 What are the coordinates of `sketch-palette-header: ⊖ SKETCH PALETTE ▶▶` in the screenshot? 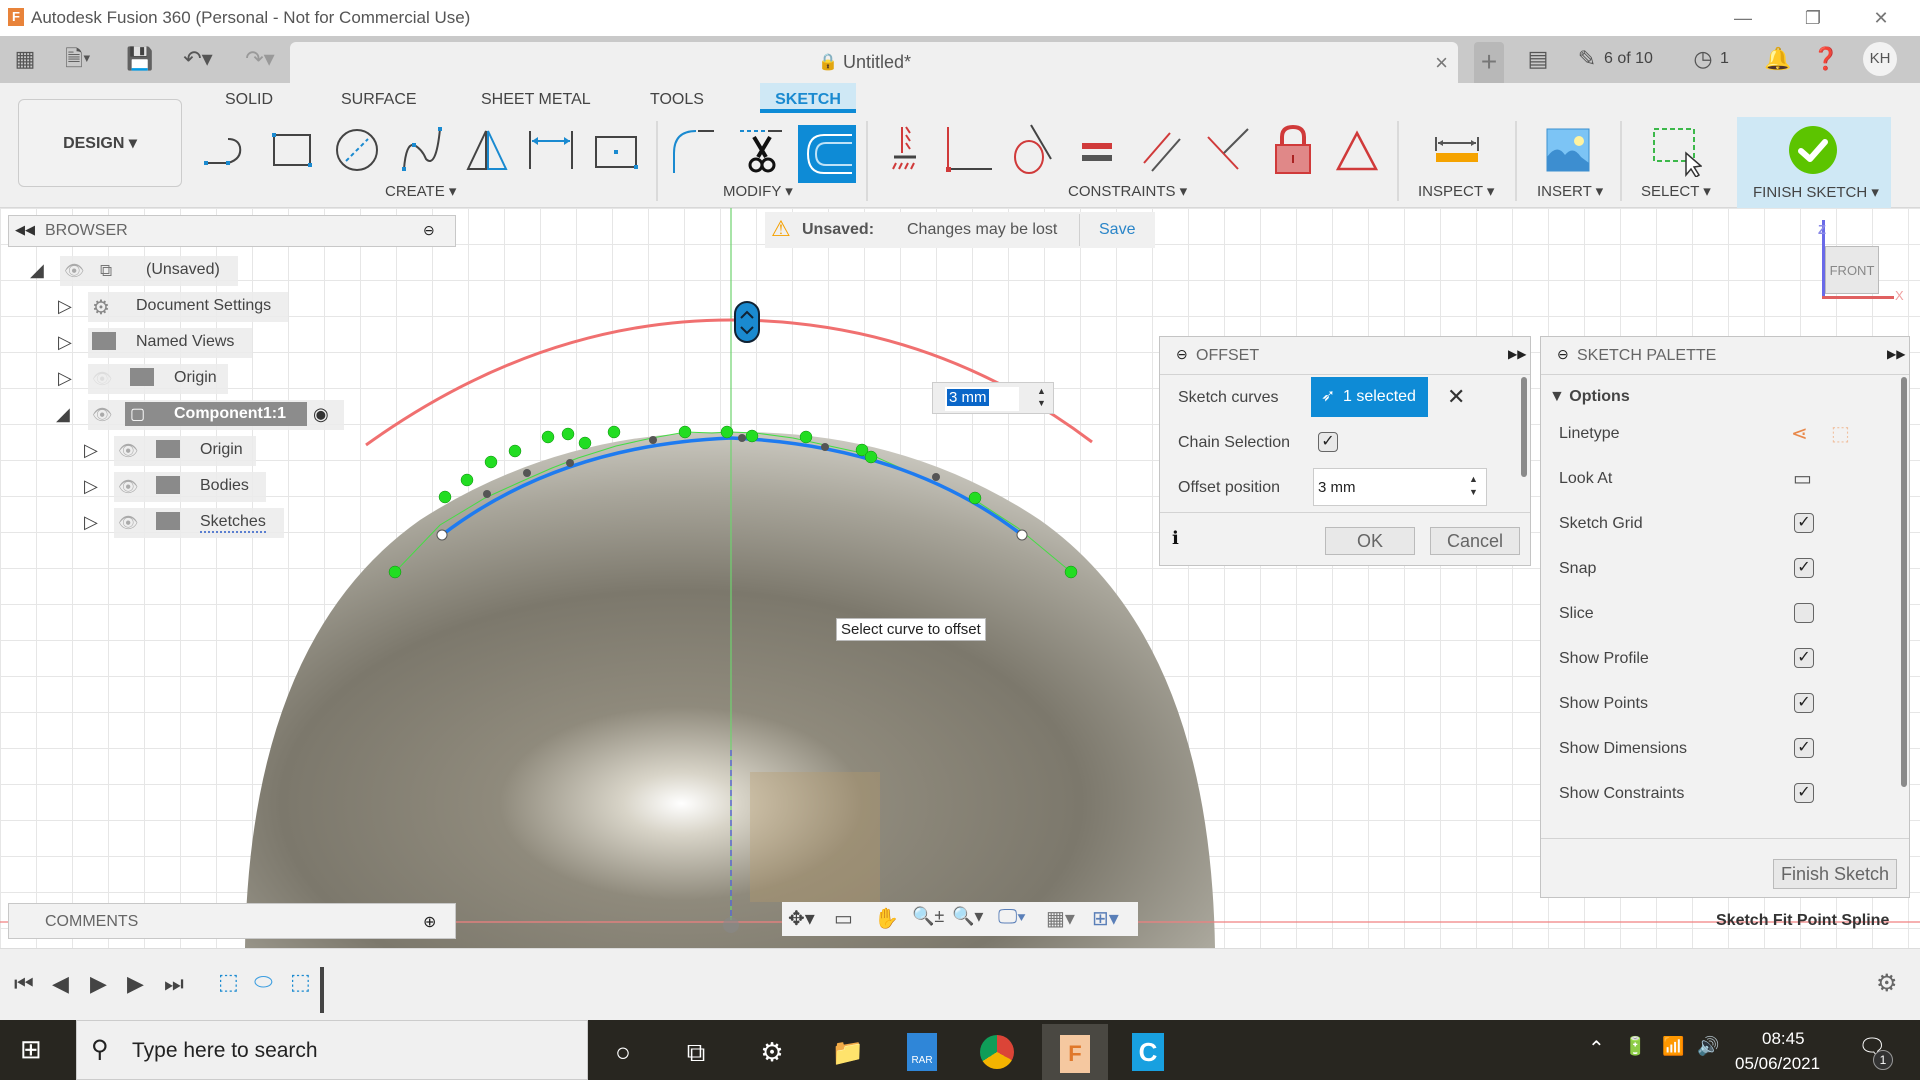 It's located at (1725, 356).